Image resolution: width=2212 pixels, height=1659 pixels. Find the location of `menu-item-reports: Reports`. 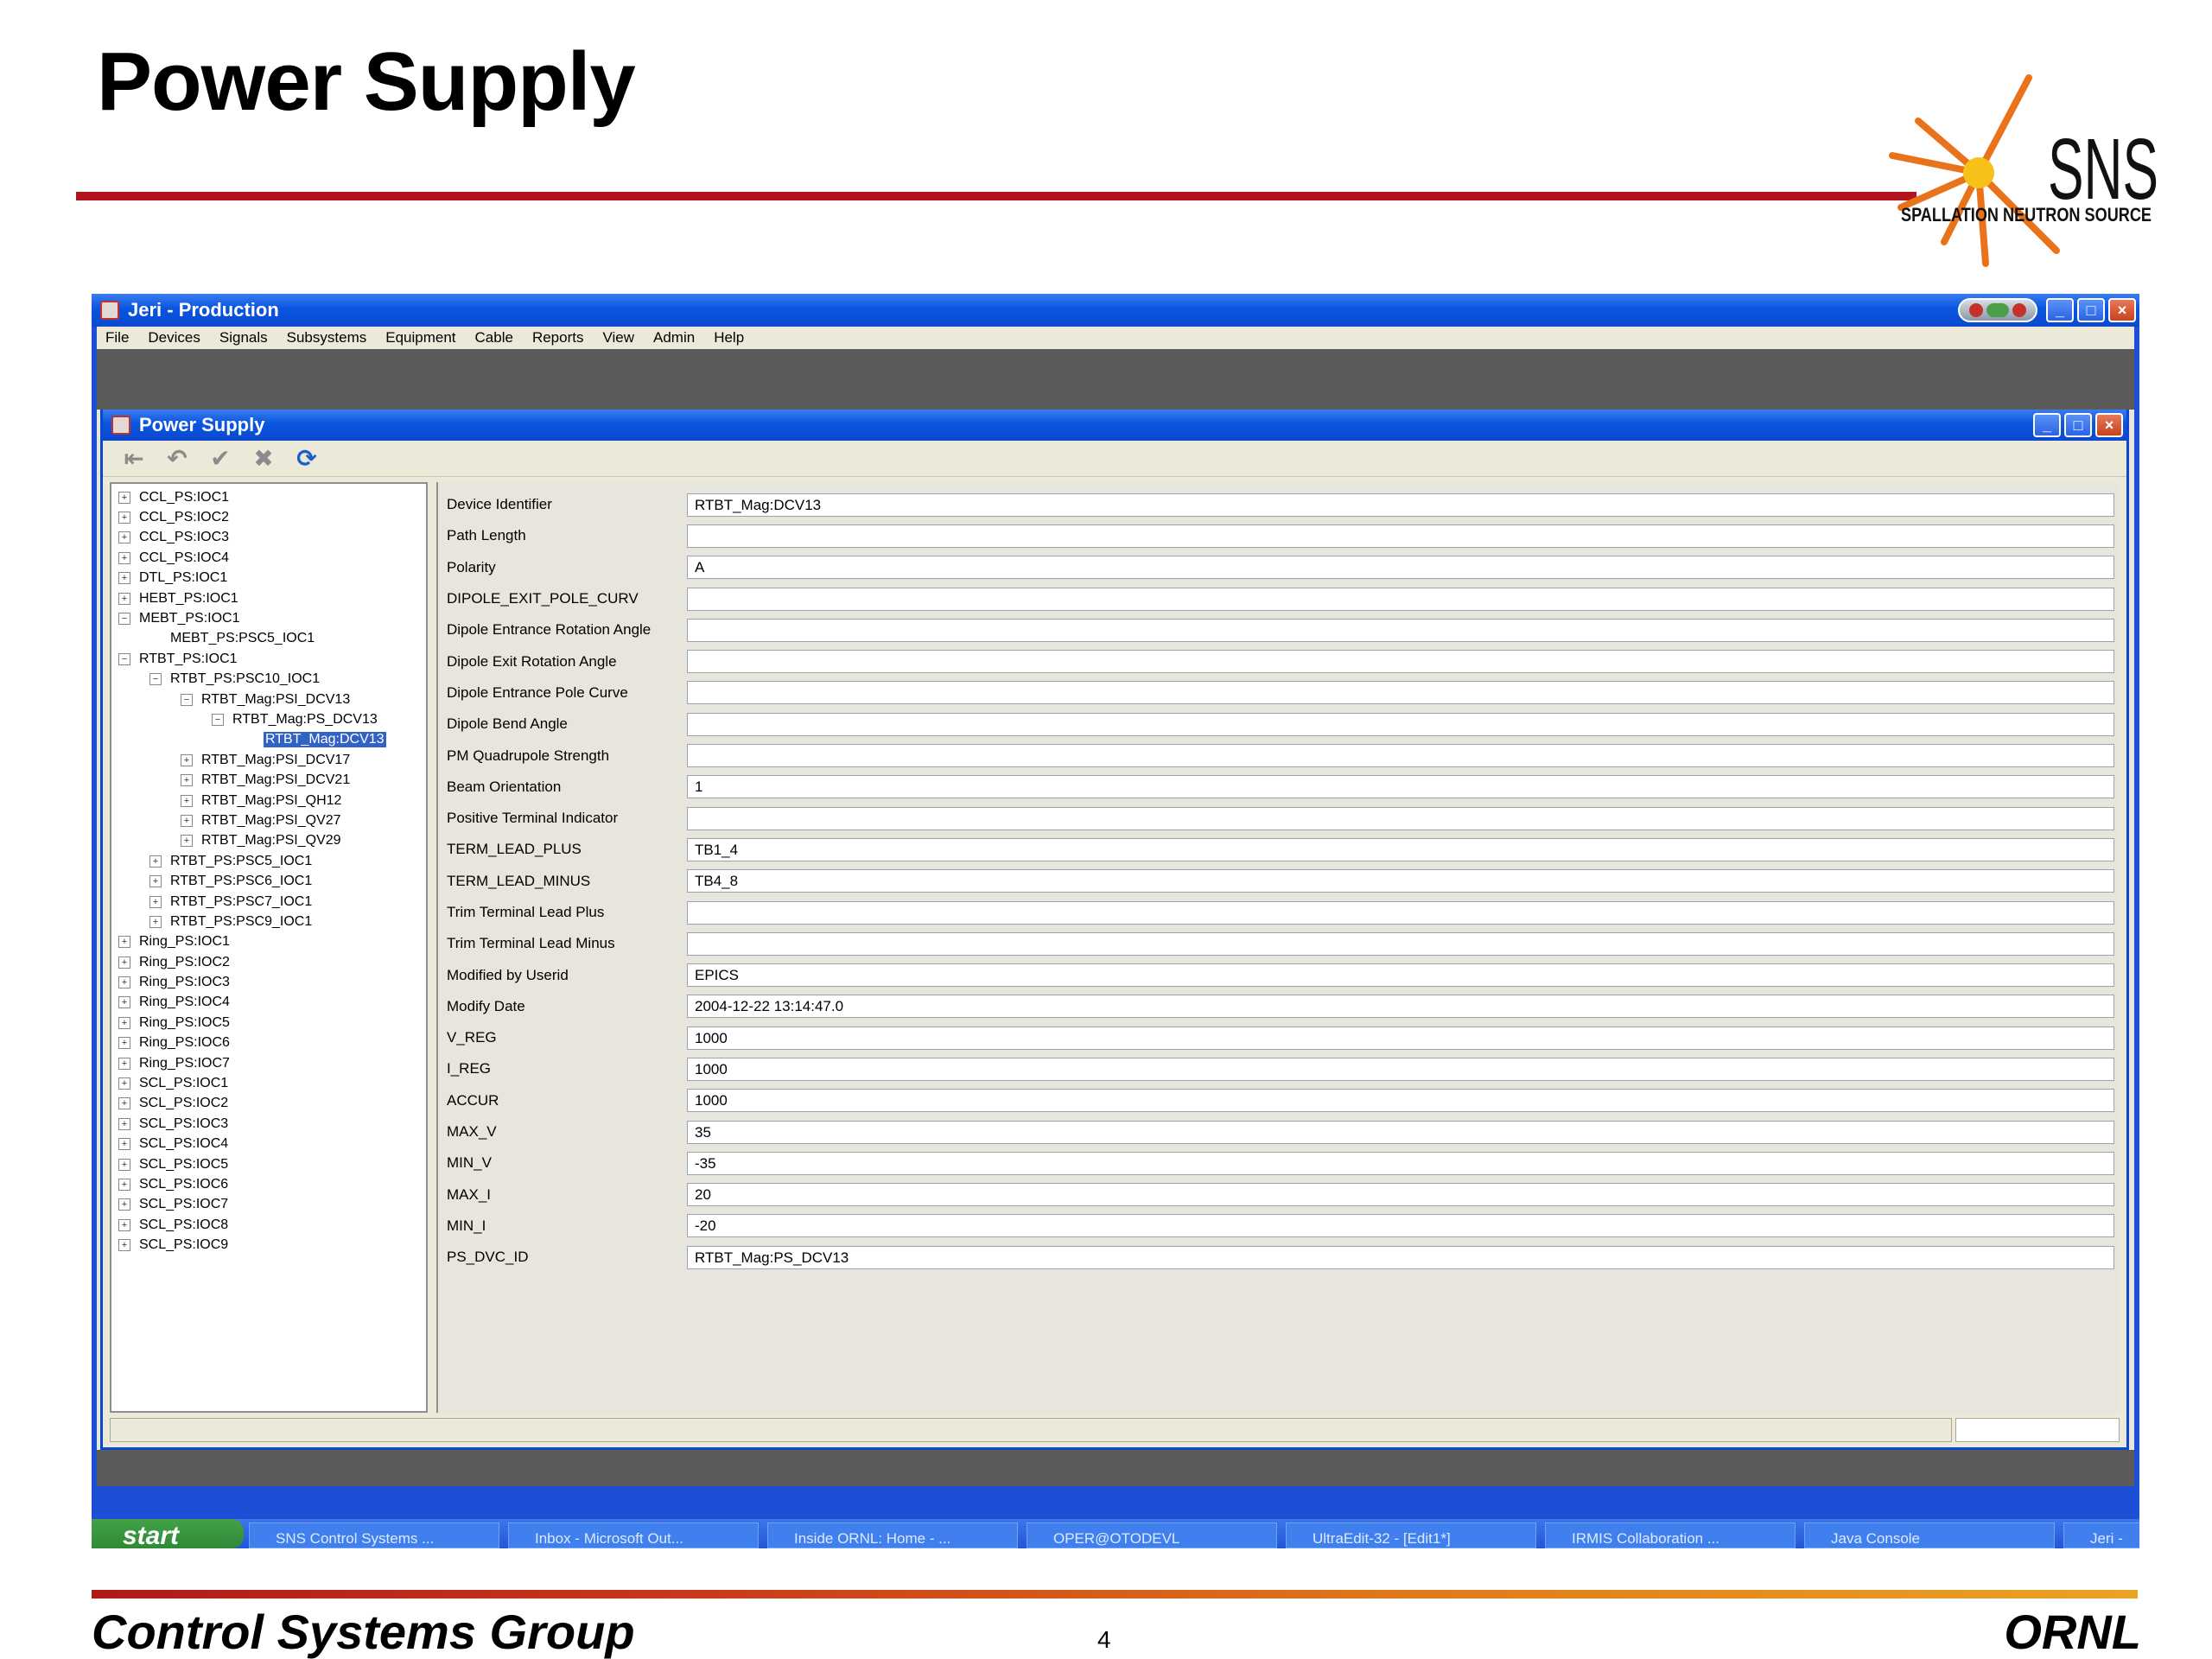

menu-item-reports: Reports is located at coordinates (558, 337).